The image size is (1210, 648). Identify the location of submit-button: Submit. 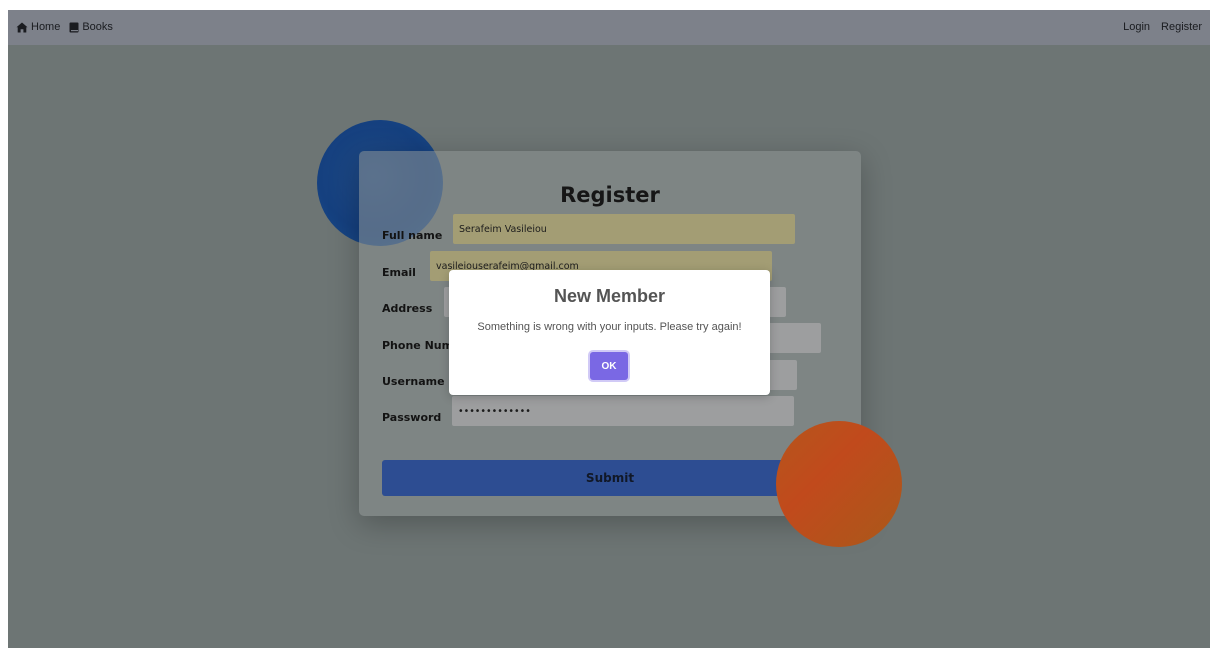
(610, 478).